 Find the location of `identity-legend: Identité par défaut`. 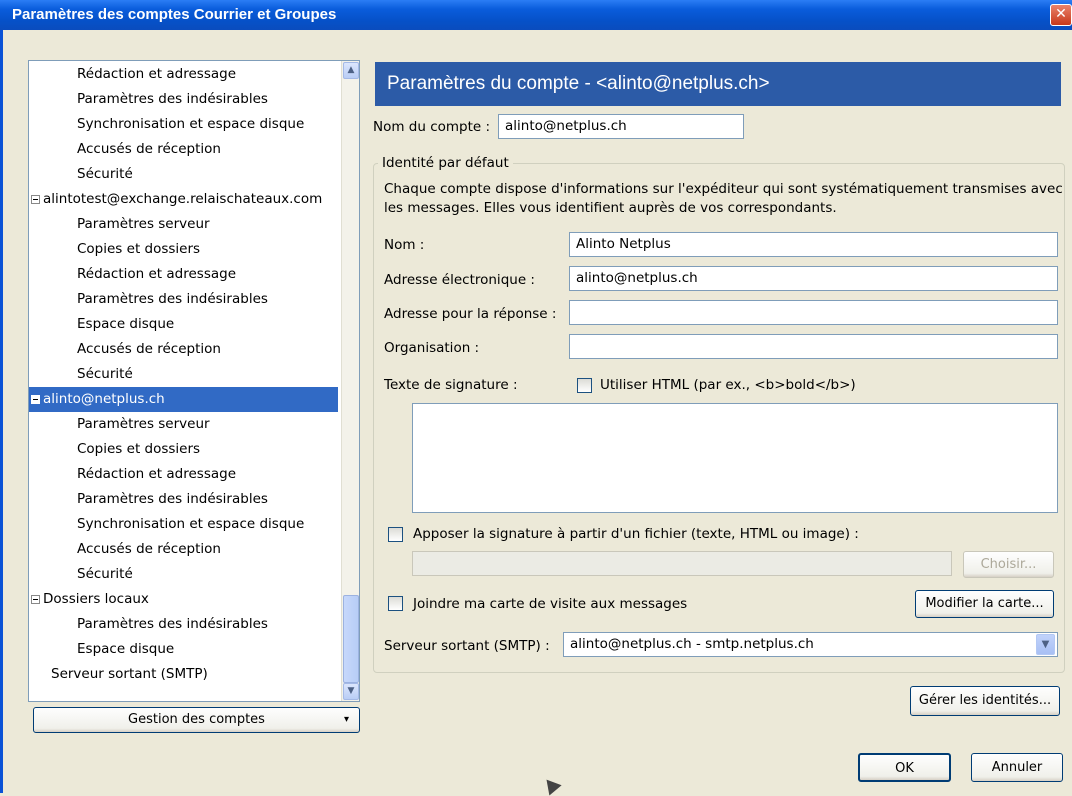

identity-legend: Identité par défaut is located at coordinates (445, 163).